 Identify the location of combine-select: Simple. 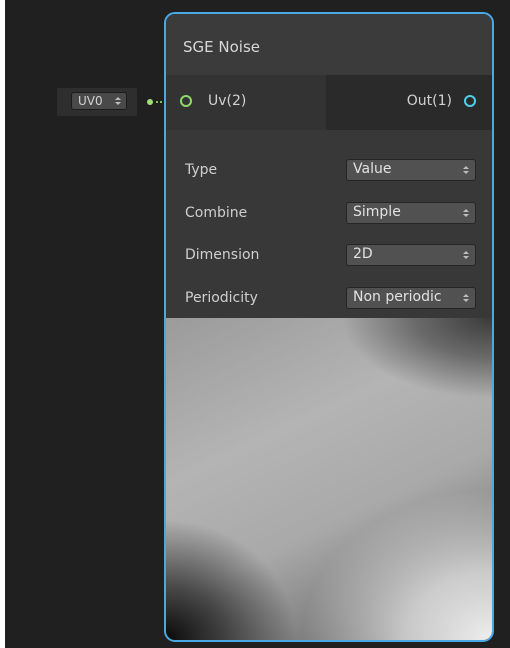
(411, 213).